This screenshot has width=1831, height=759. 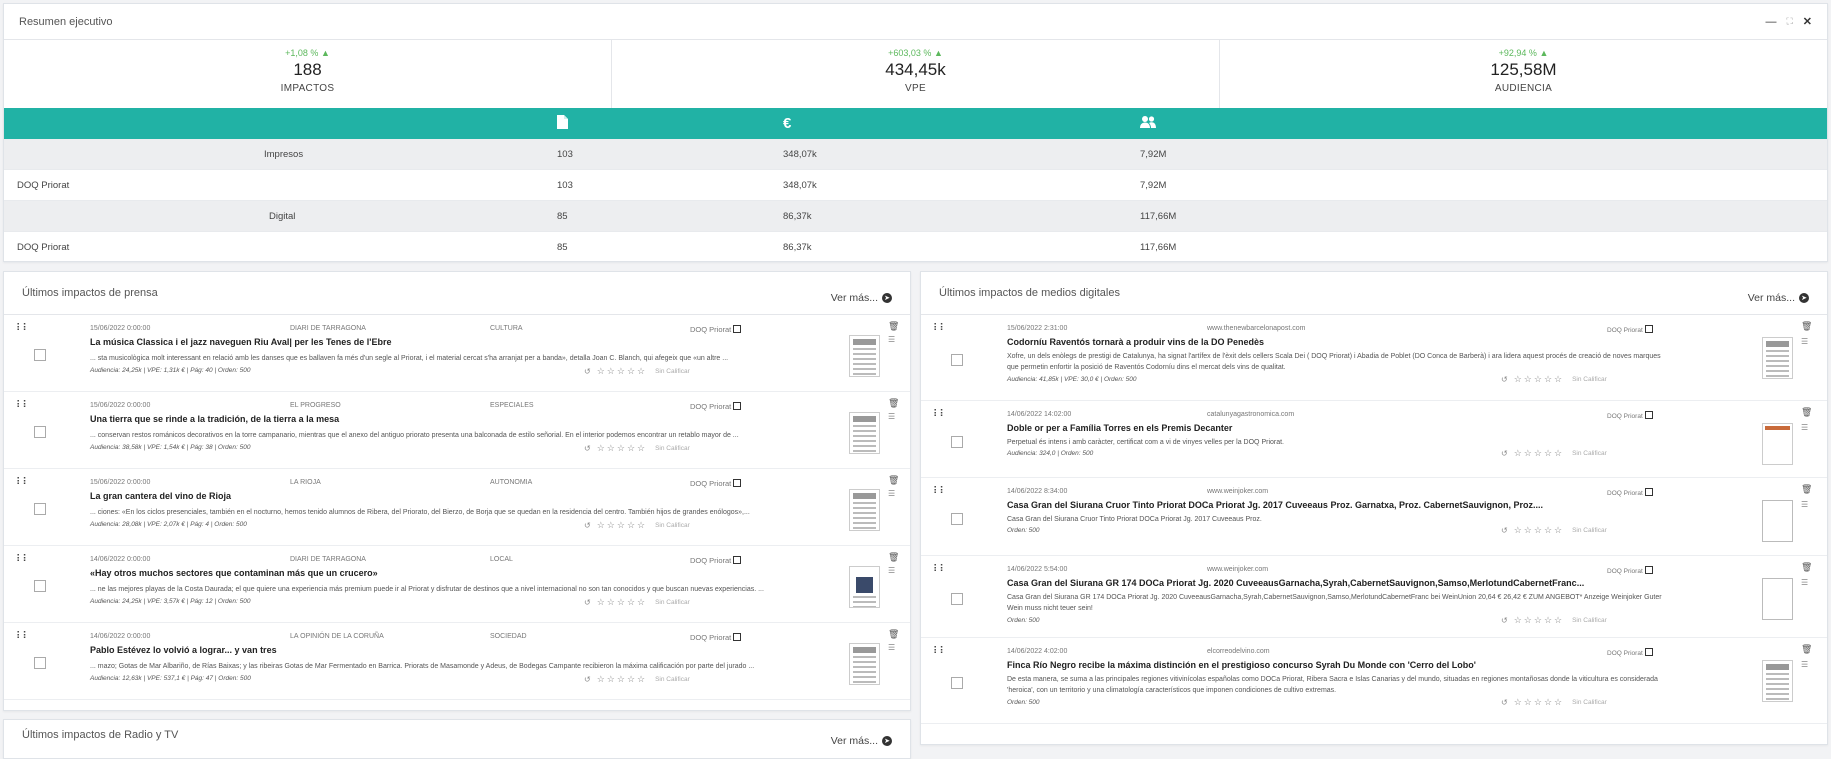 I want to click on press-see-more-link: Ver más... ➤, so click(x=861, y=298).